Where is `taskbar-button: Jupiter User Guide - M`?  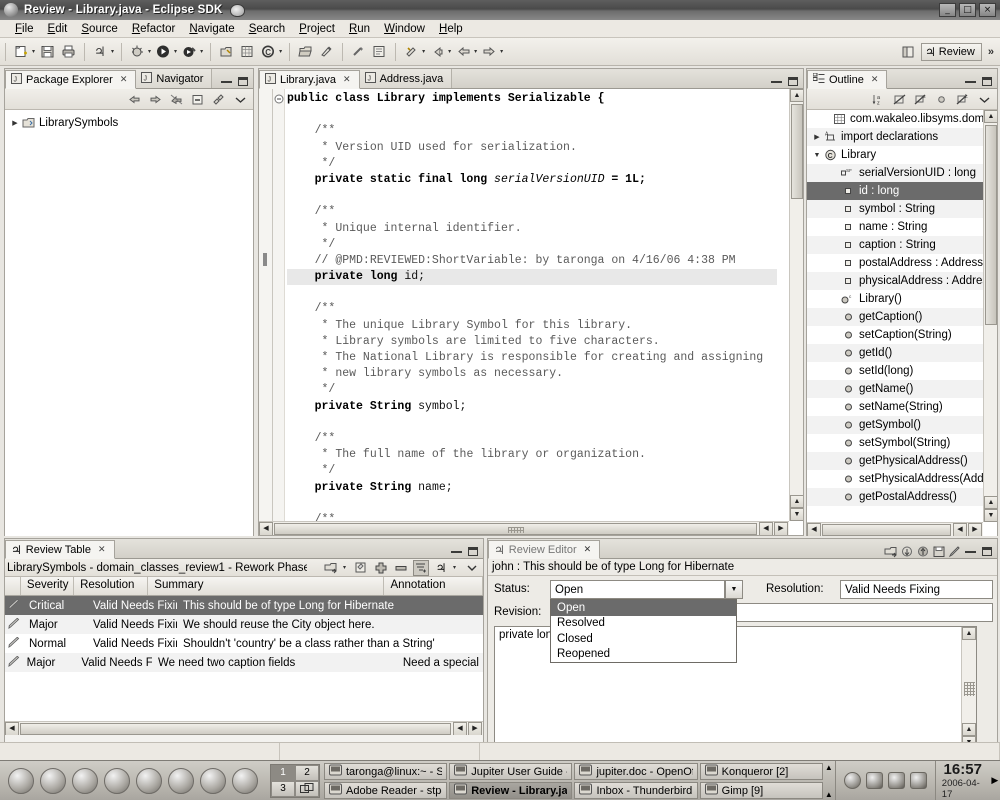 taskbar-button: Jupiter User Guide - M is located at coordinates (511, 771).